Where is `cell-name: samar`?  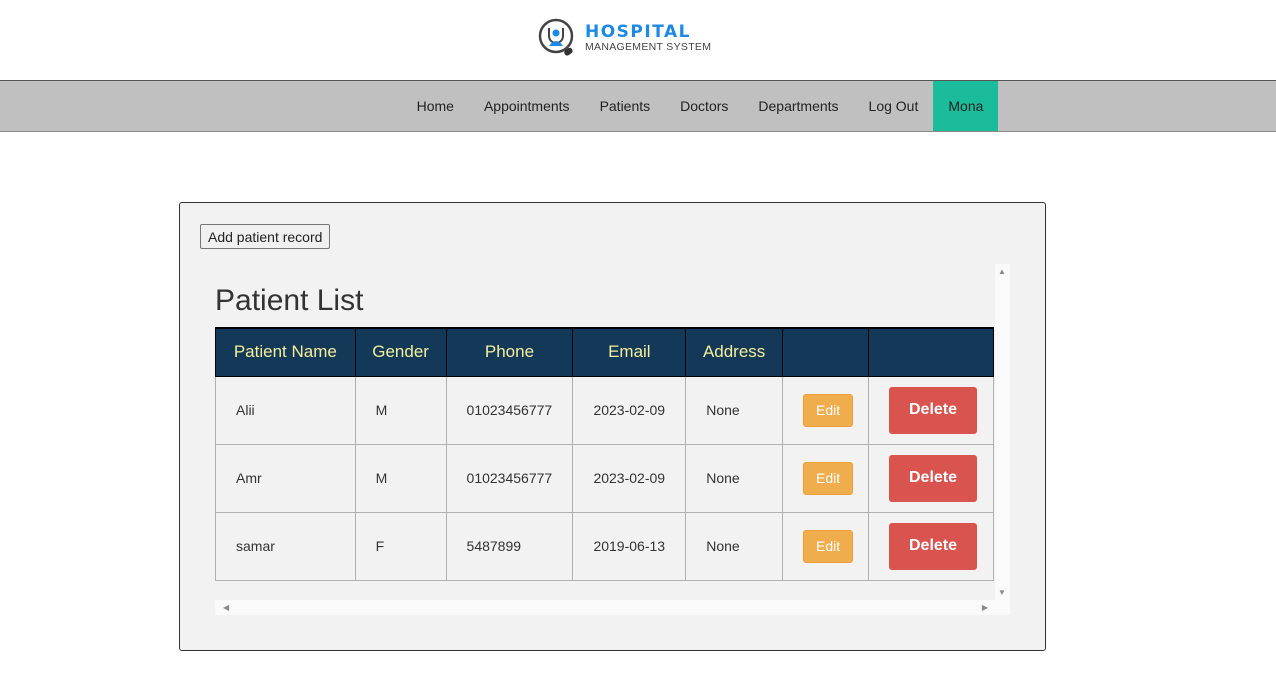
cell-name: samar is located at coordinates (285, 546).